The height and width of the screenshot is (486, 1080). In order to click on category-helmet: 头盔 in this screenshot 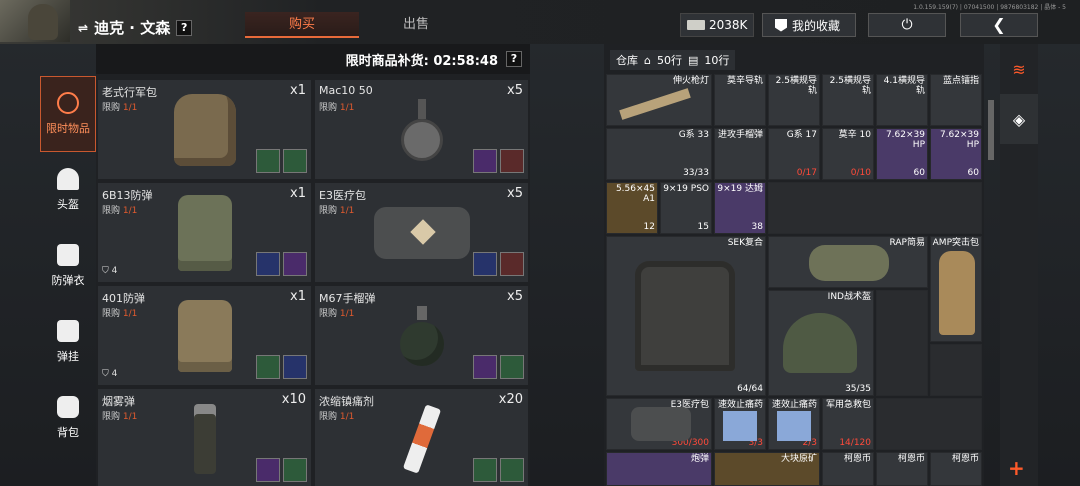, I will do `click(68, 190)`.